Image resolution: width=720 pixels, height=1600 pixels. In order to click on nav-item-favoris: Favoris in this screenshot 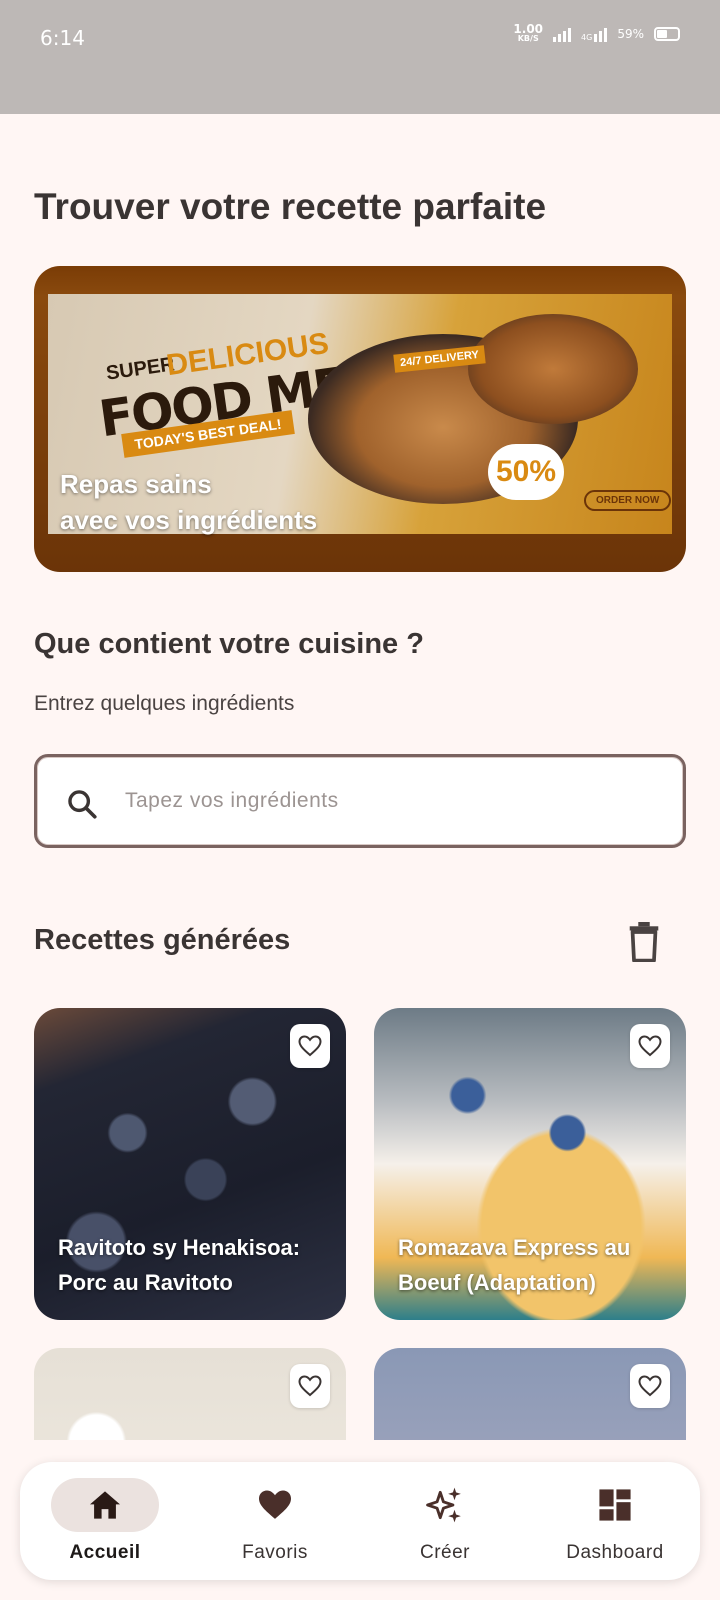, I will do `click(275, 1523)`.